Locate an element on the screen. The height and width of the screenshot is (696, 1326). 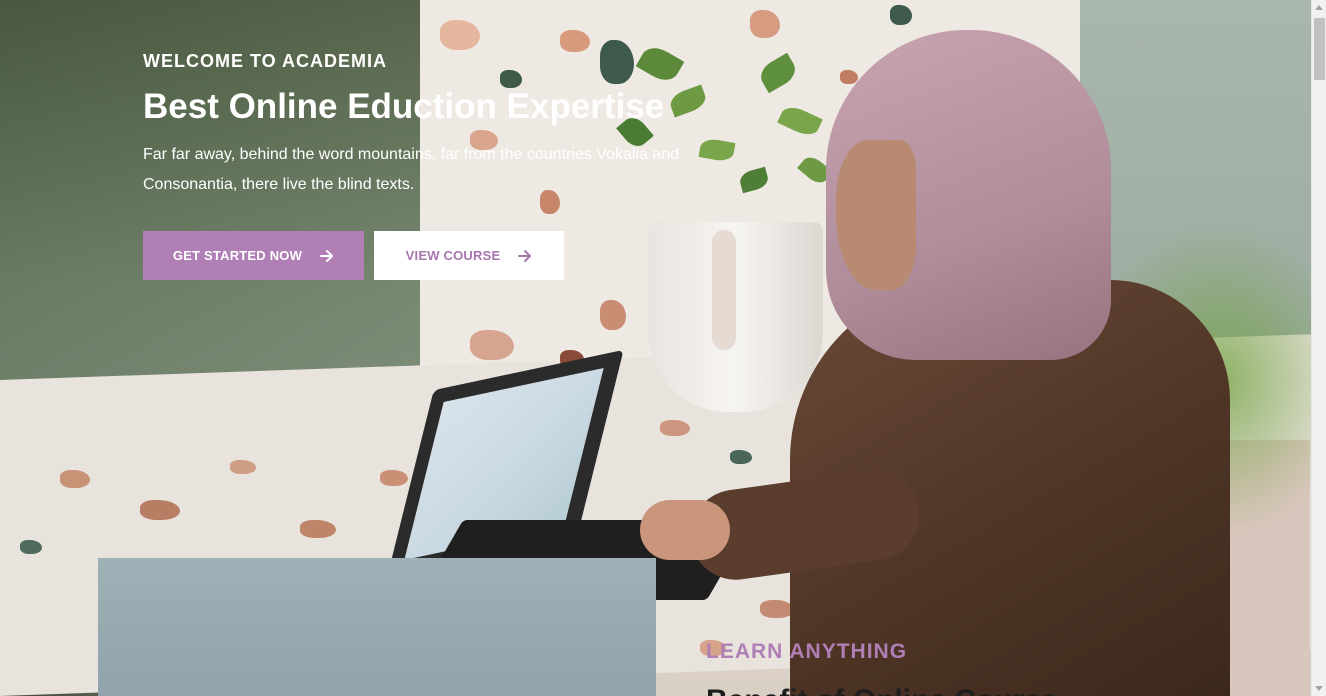
scroll-up-icon is located at coordinates (1319, 7).